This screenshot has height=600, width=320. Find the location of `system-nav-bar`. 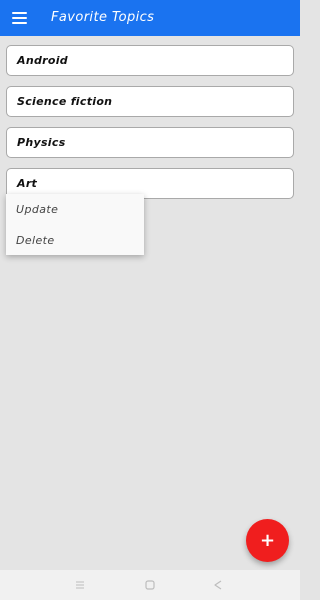

system-nav-bar is located at coordinates (150, 585).